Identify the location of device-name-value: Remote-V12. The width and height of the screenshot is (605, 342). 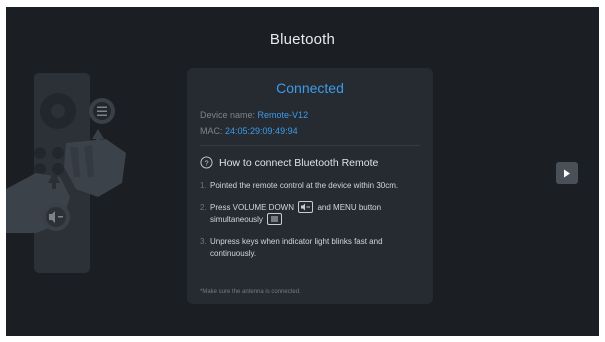
(283, 115).